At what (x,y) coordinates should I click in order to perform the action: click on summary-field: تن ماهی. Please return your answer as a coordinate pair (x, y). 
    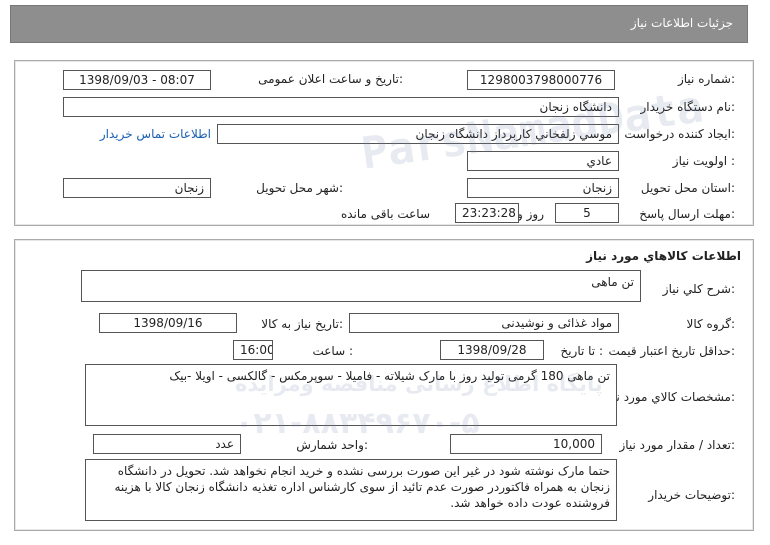
    Looking at the image, I should click on (361, 286).